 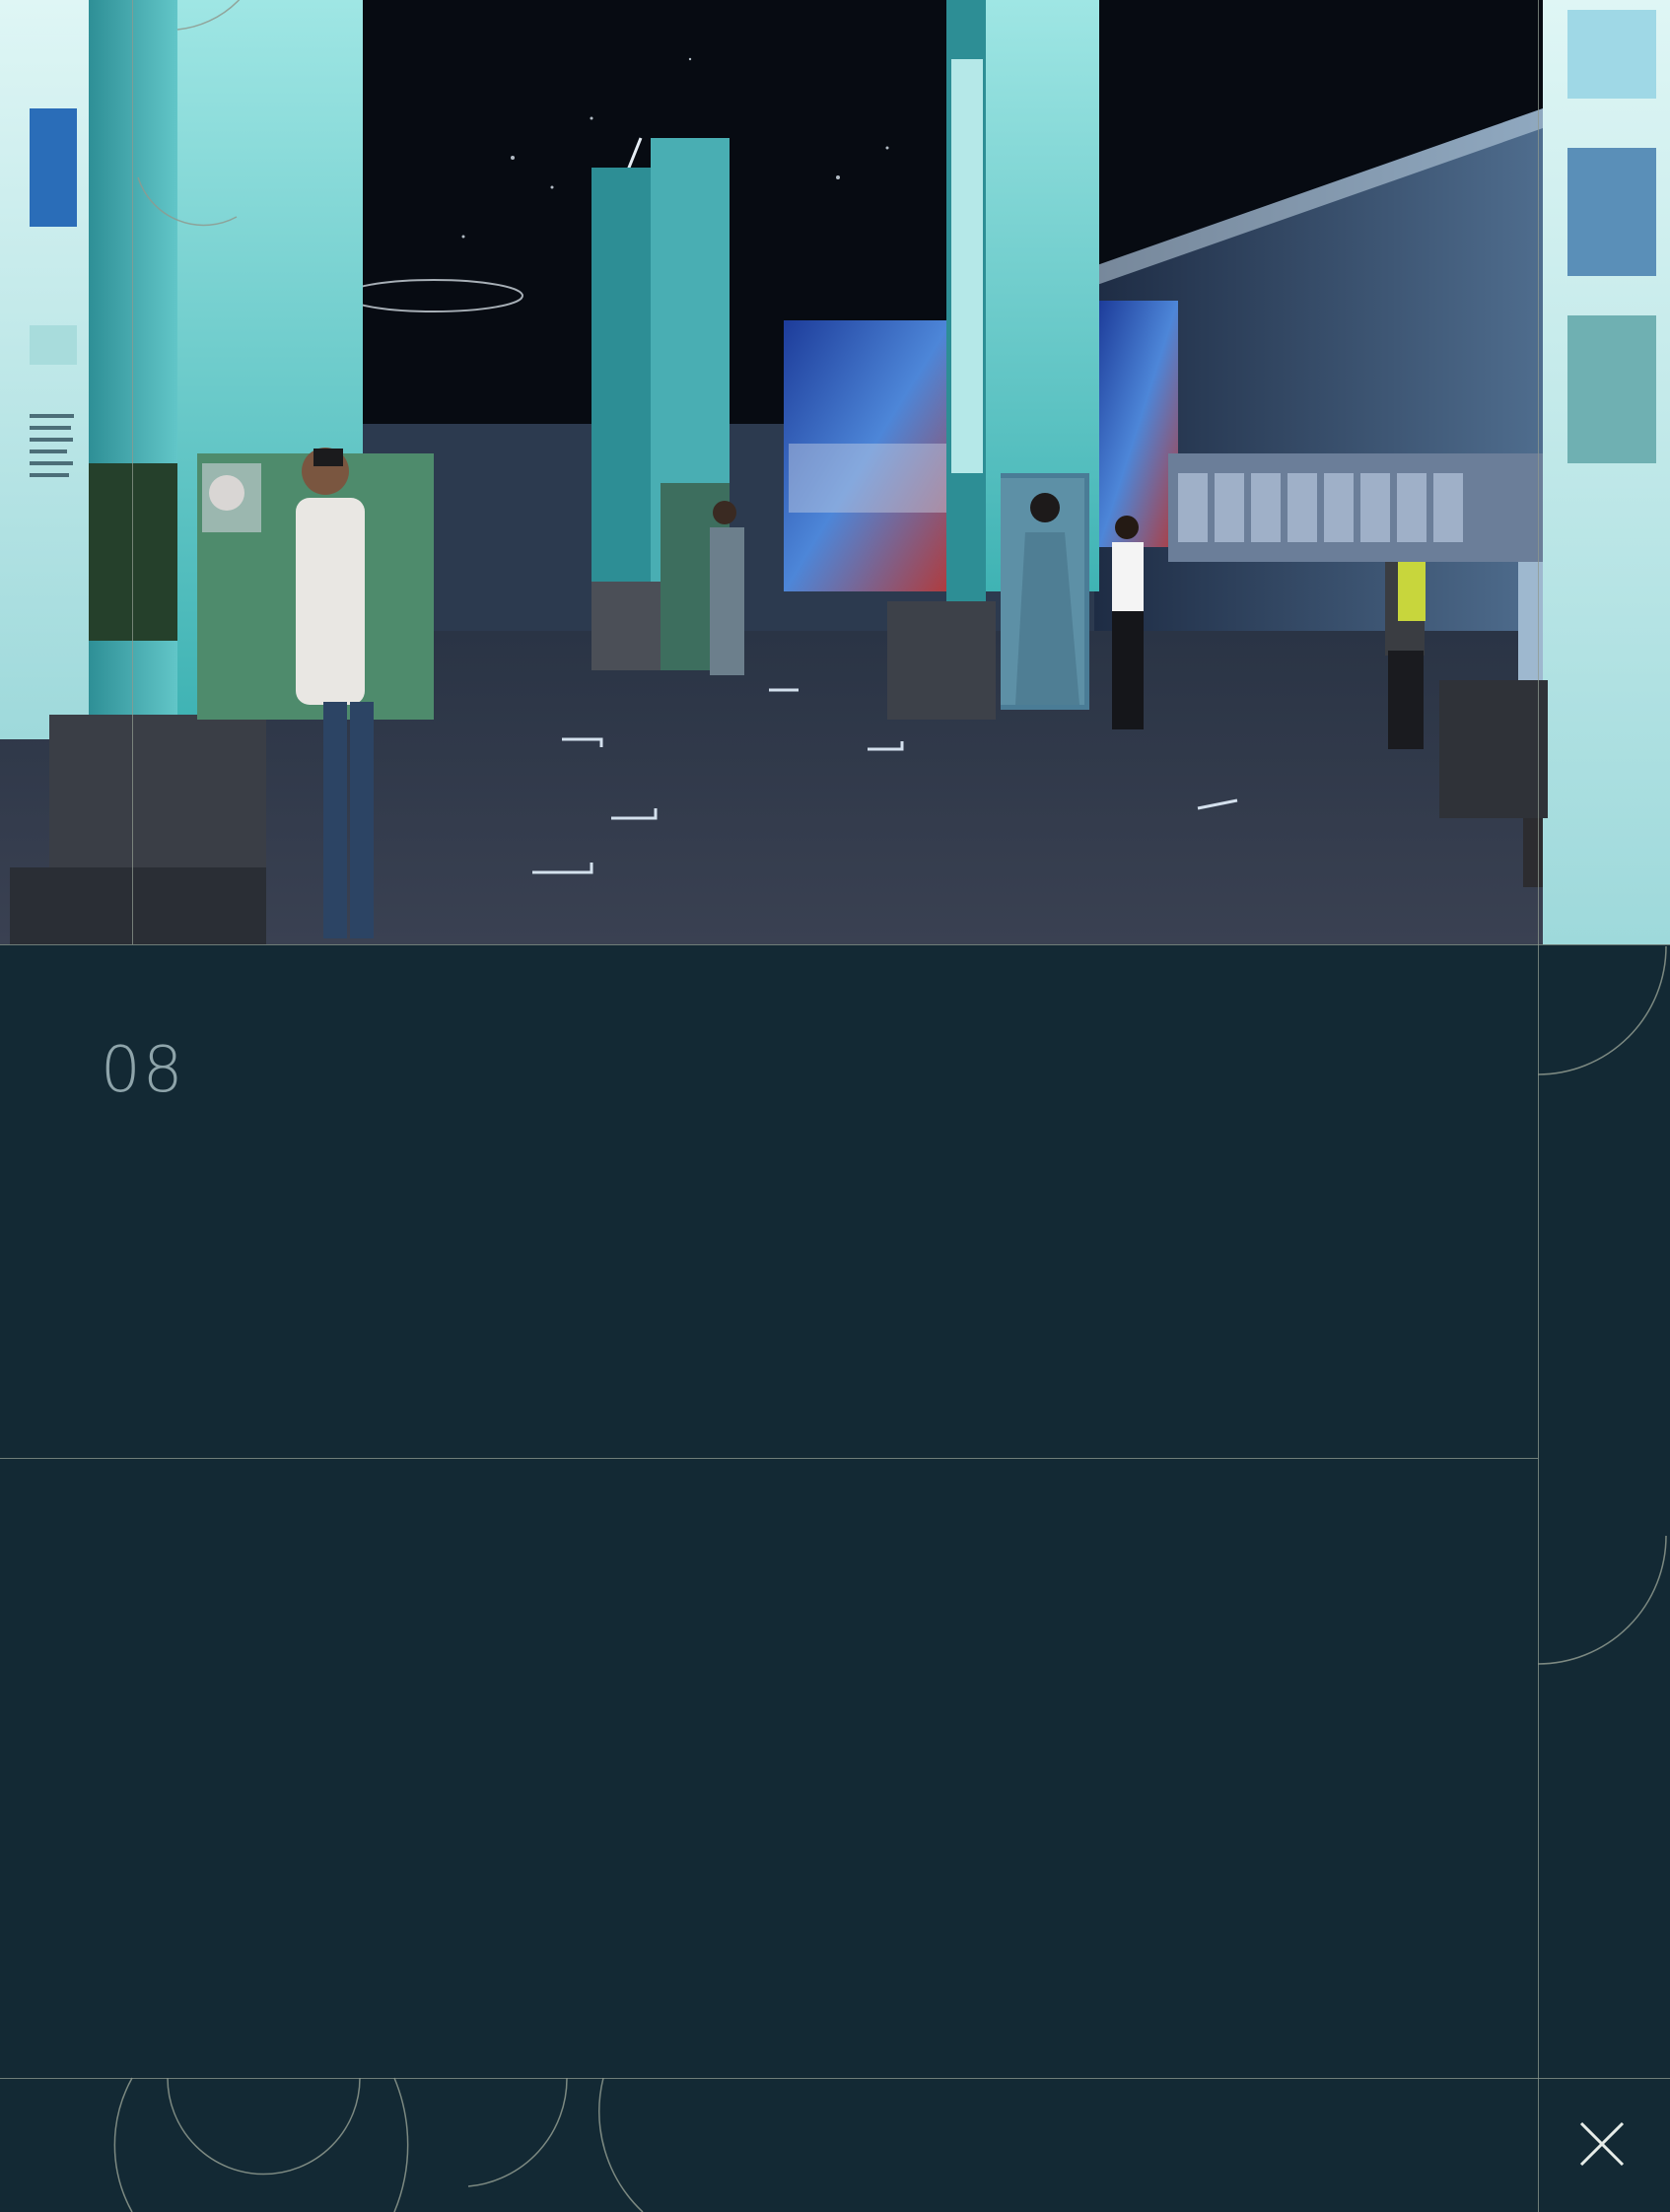 I want to click on frame-line-bottom, so click(x=835, y=2079).